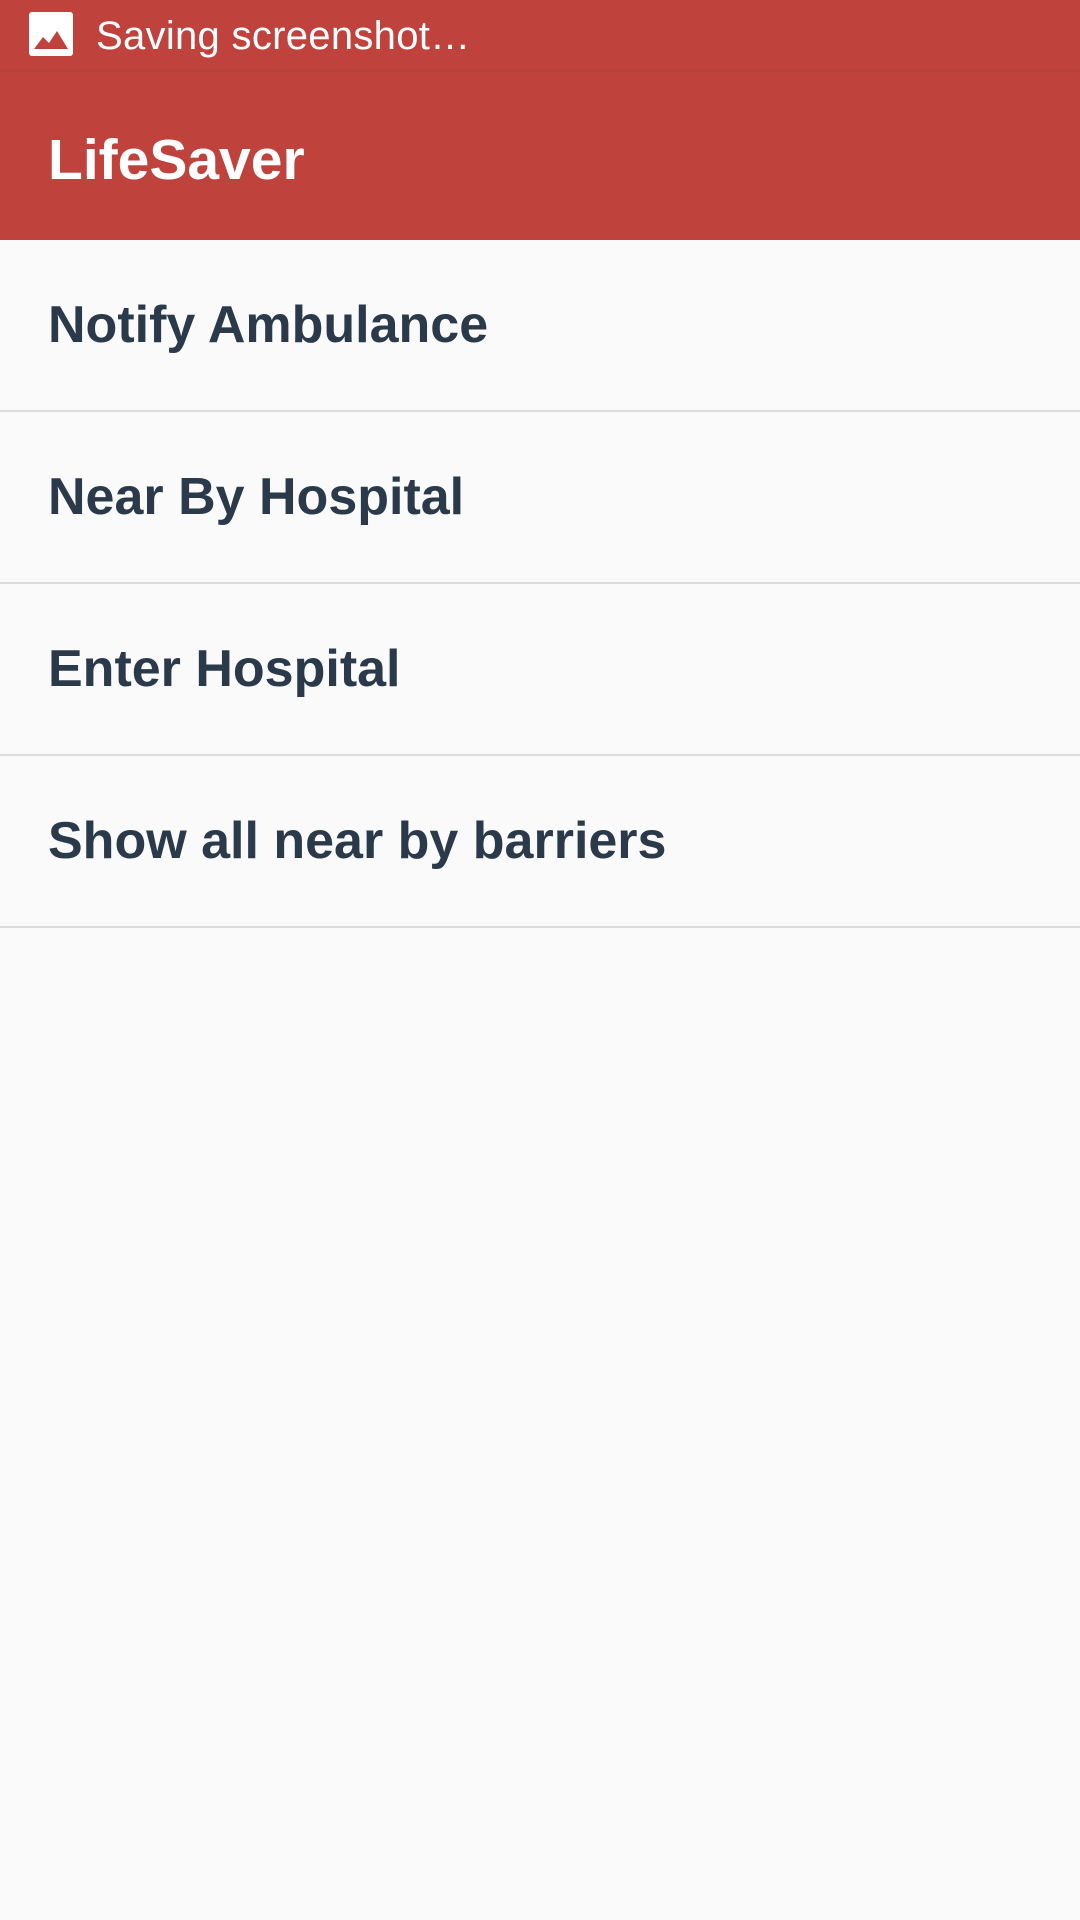 The height and width of the screenshot is (1920, 1080). What do you see at coordinates (224, 669) in the screenshot?
I see `menu-item-label: Enter Hospital` at bounding box center [224, 669].